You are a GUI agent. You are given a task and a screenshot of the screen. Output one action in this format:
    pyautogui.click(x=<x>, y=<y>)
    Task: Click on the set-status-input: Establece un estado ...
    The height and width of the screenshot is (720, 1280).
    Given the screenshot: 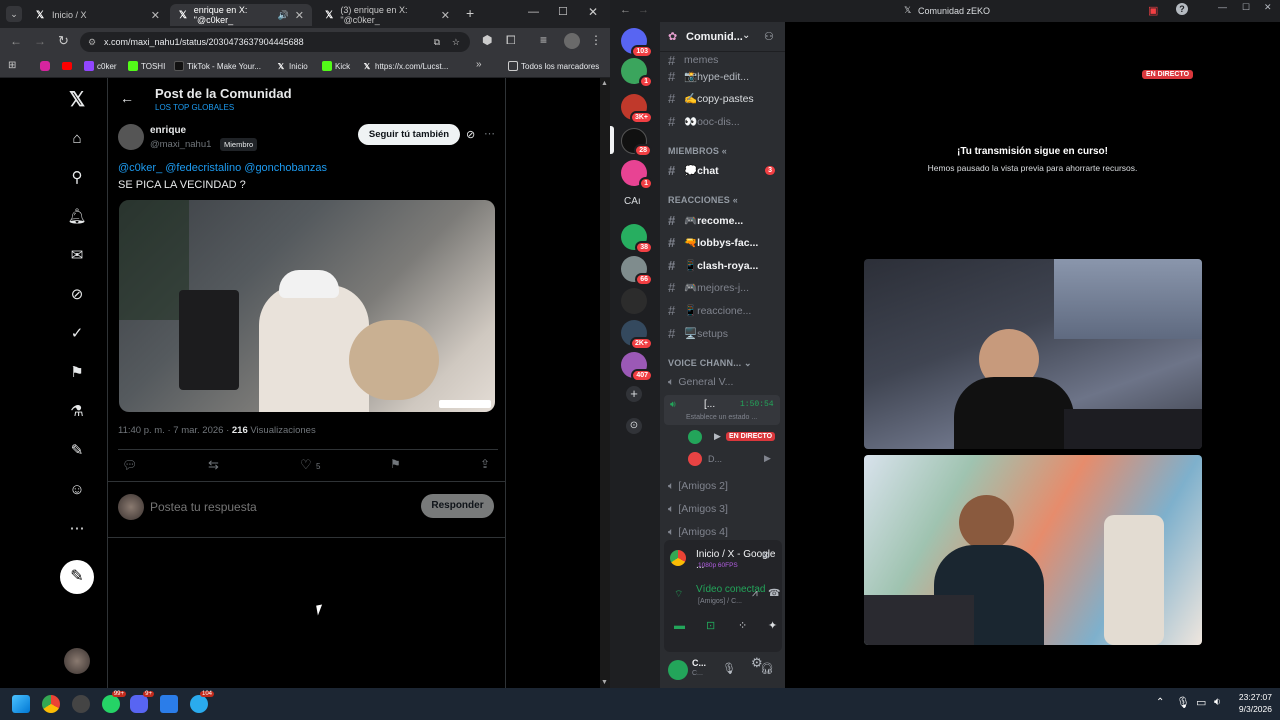 What is the action you would take?
    pyautogui.click(x=721, y=417)
    